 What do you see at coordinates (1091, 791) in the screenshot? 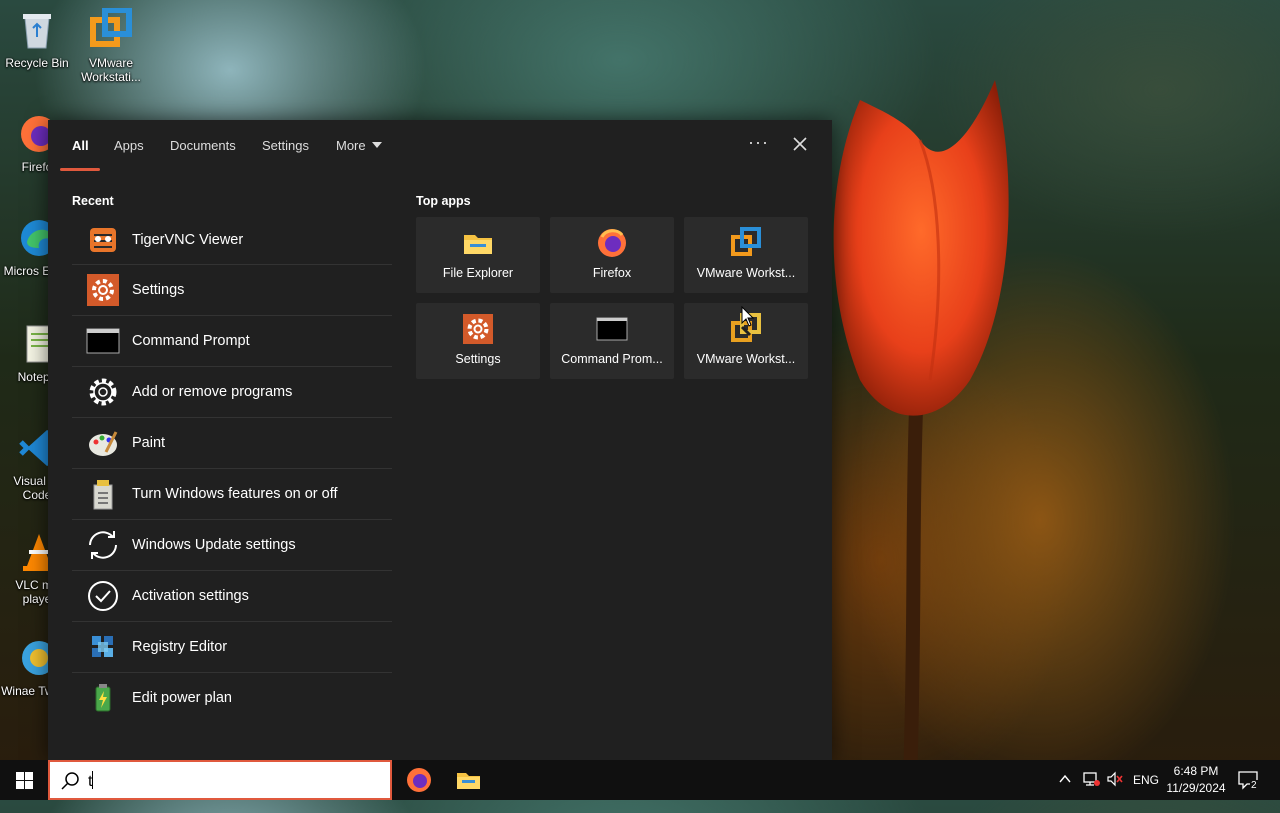
I see `network-tray` at bounding box center [1091, 791].